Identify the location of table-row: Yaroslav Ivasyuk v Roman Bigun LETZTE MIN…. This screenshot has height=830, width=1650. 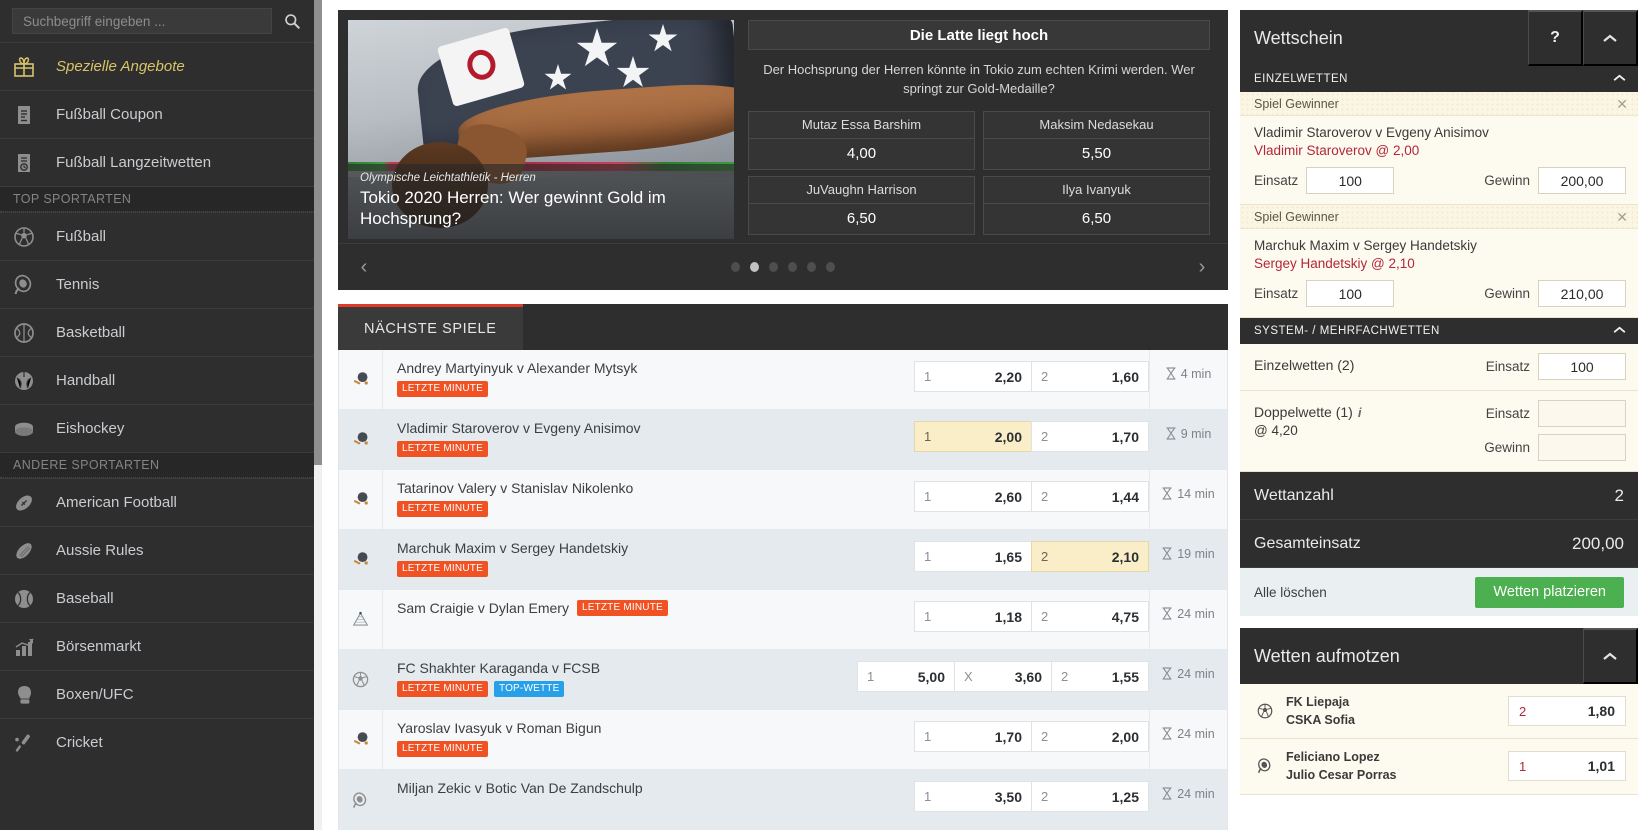
(783, 740).